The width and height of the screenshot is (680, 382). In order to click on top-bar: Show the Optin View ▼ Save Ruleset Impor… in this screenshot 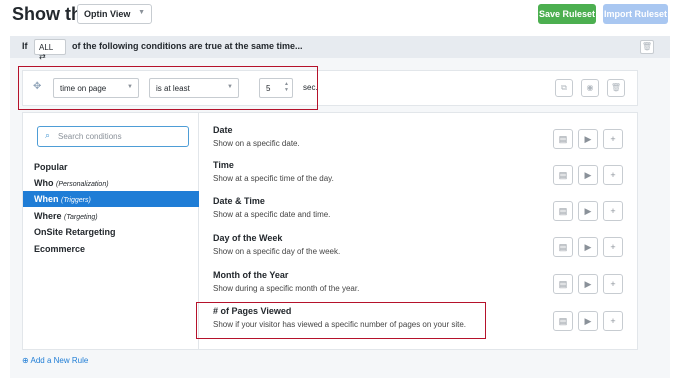, I will do `click(340, 15)`.